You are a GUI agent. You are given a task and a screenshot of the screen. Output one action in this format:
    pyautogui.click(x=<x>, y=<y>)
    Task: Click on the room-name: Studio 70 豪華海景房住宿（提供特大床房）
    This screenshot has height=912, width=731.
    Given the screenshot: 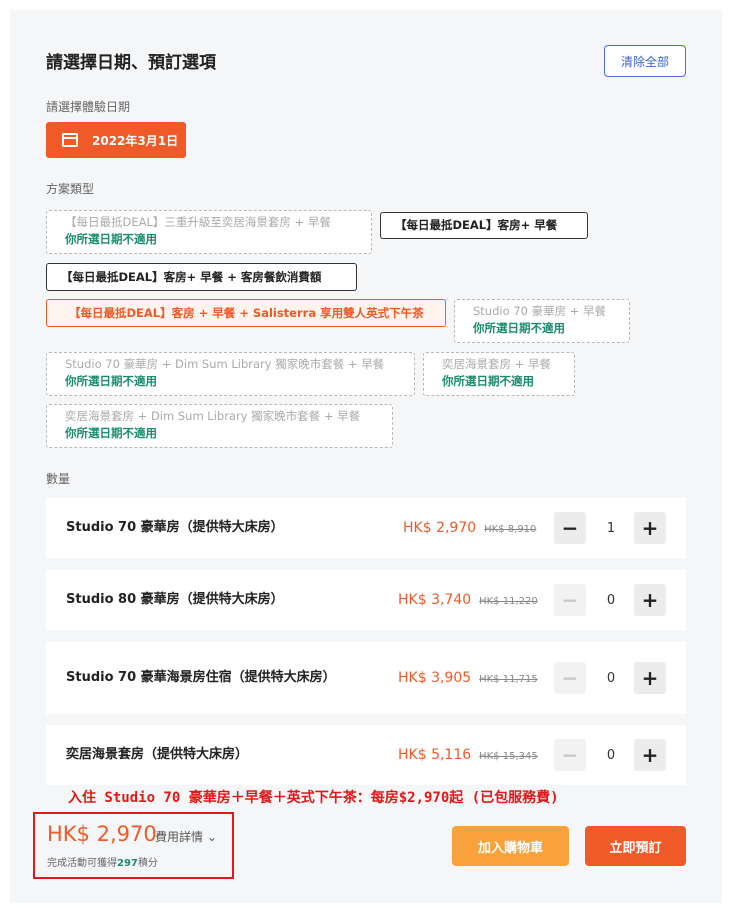 What is the action you would take?
    pyautogui.click(x=201, y=677)
    